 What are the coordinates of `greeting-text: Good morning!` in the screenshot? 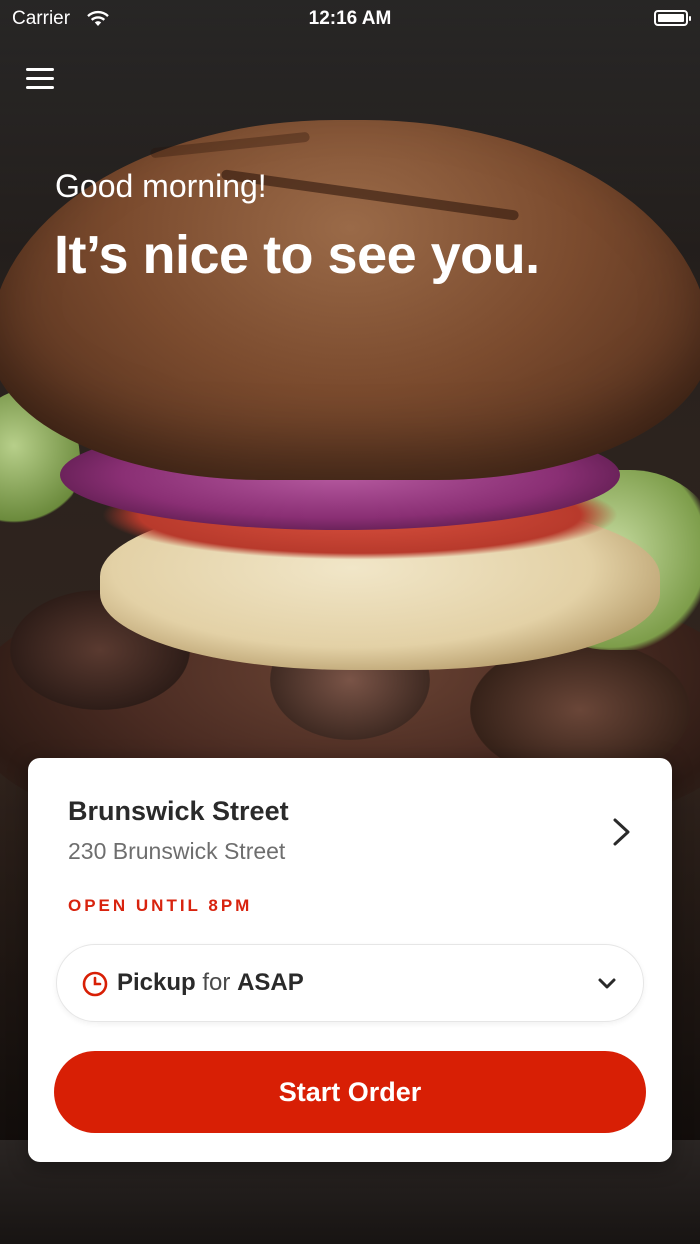 It's located at (161, 186).